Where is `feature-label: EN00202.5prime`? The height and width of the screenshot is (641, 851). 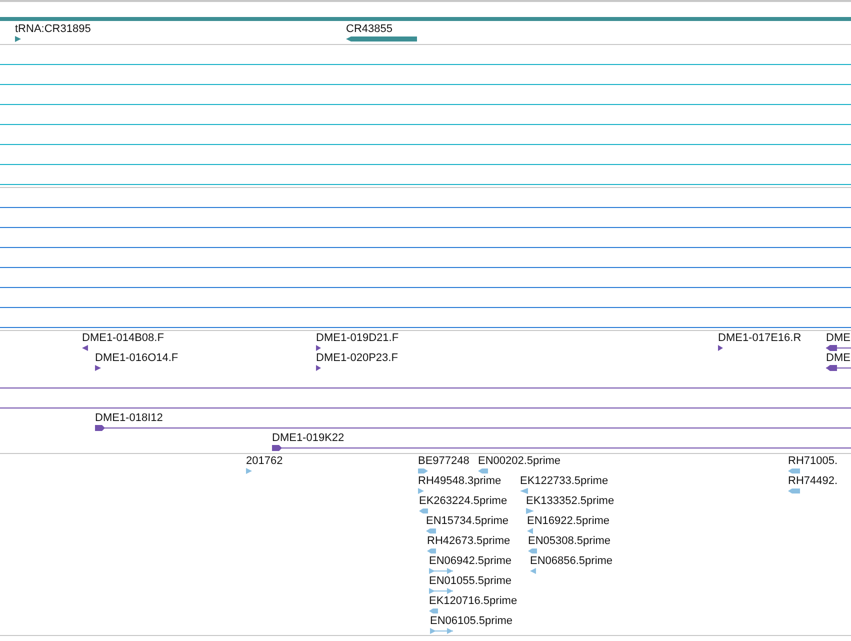
feature-label: EN00202.5prime is located at coordinates (519, 461).